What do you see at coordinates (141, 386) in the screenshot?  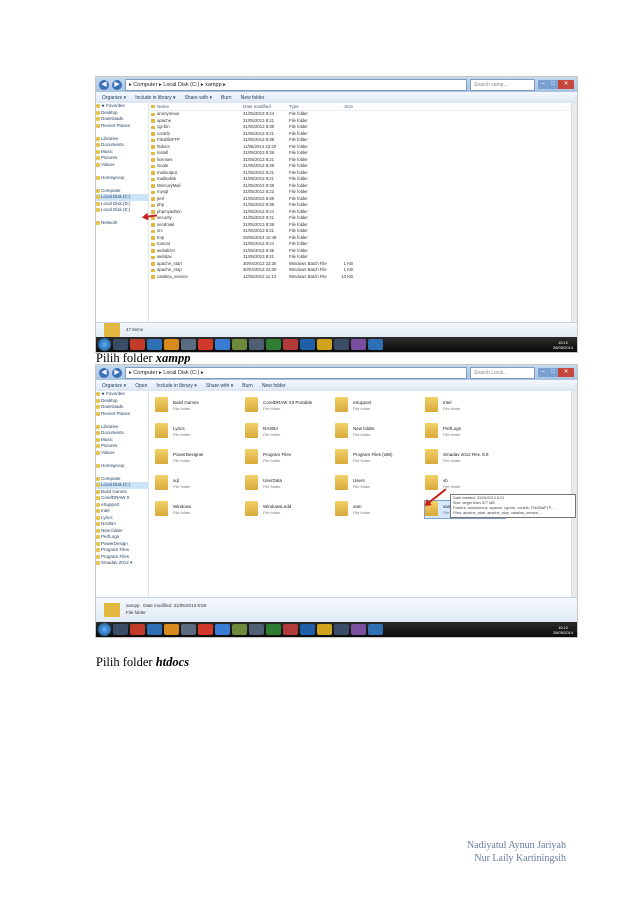 I see `toolbar-button: Open` at bounding box center [141, 386].